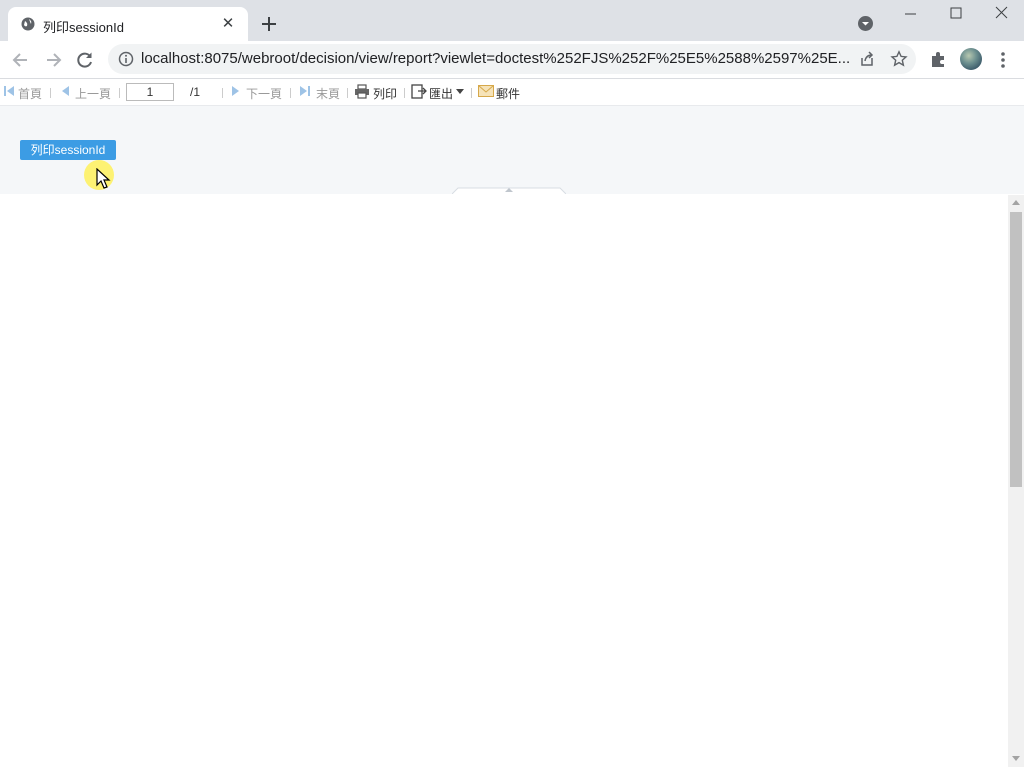 Image resolution: width=1024 pixels, height=767 pixels. What do you see at coordinates (509, 190) in the screenshot?
I see `collapse-panel-icon` at bounding box center [509, 190].